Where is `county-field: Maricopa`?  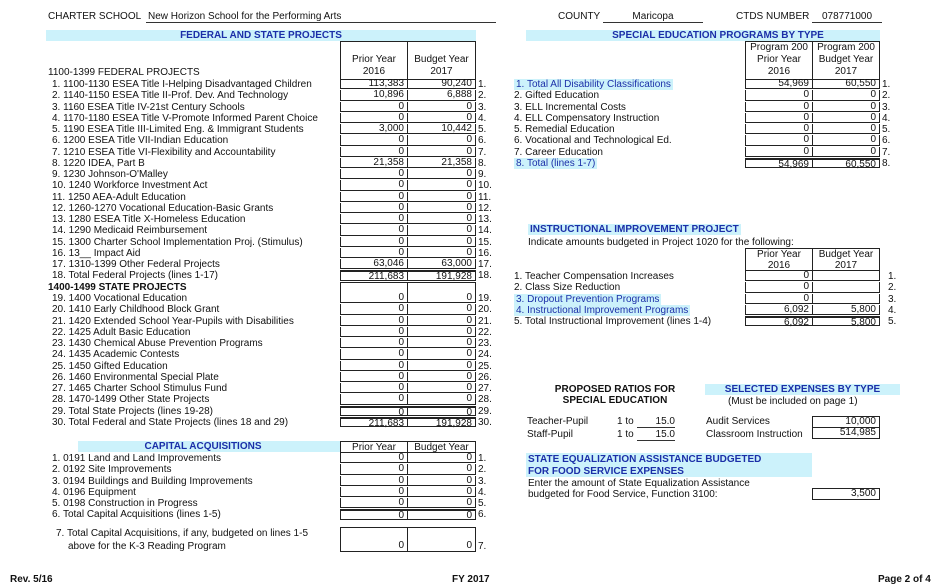
county-field: Maricopa is located at coordinates (653, 17).